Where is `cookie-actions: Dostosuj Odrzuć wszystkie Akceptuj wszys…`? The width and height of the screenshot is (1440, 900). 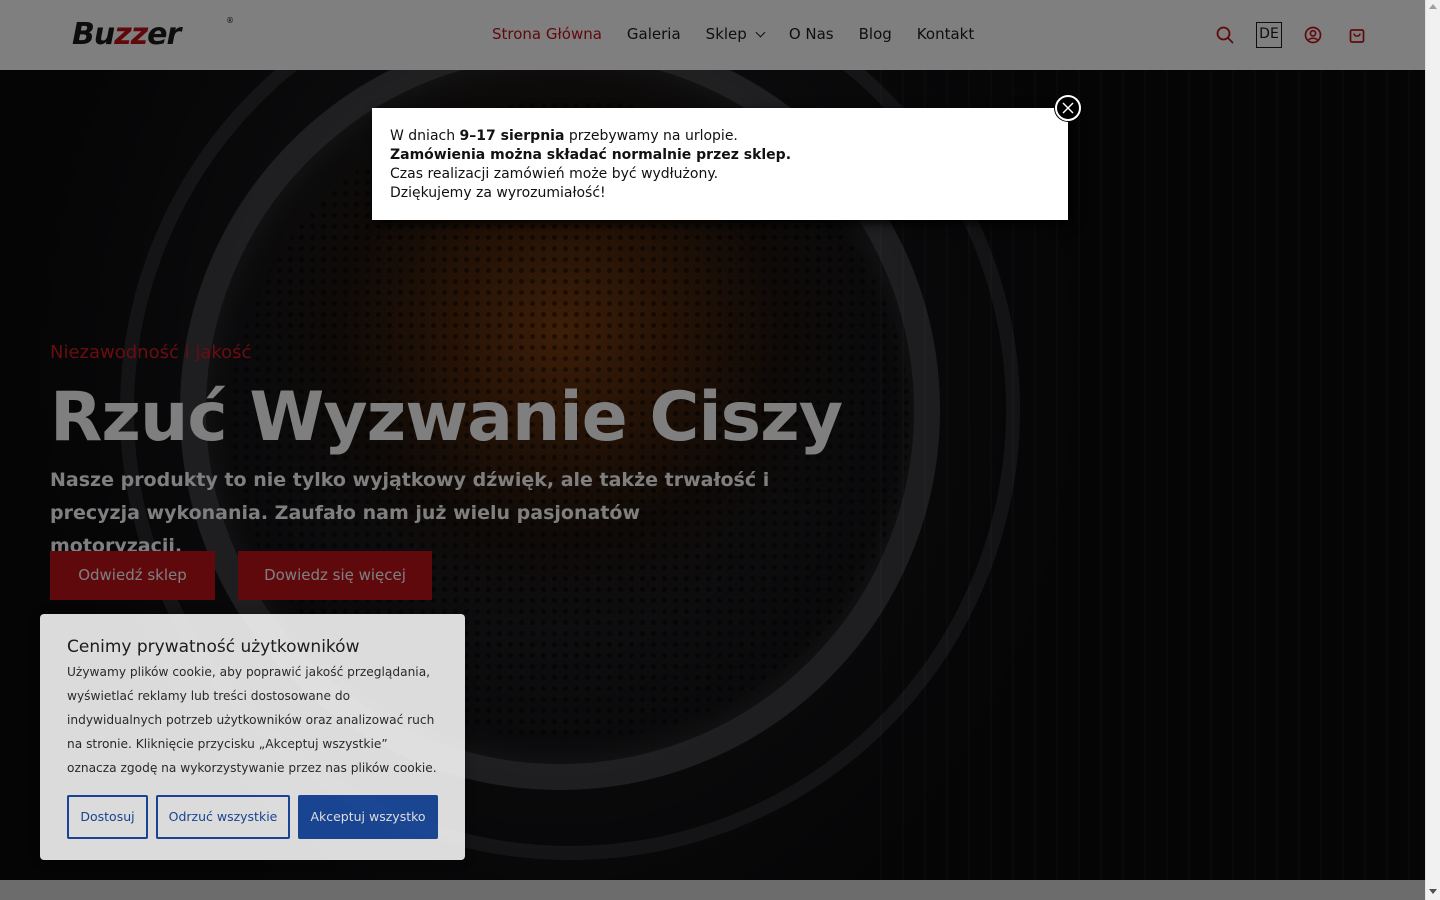 cookie-actions: Dostosuj Odrzuć wszystkie Akceptuj wszys… is located at coordinates (252, 817).